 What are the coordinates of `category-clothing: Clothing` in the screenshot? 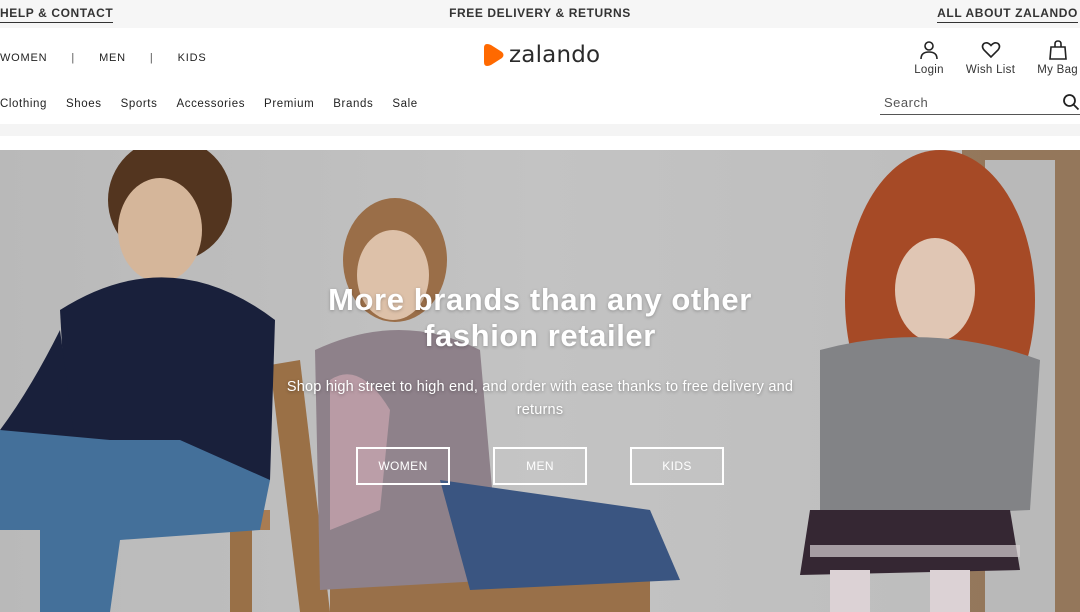 It's located at (23, 104).